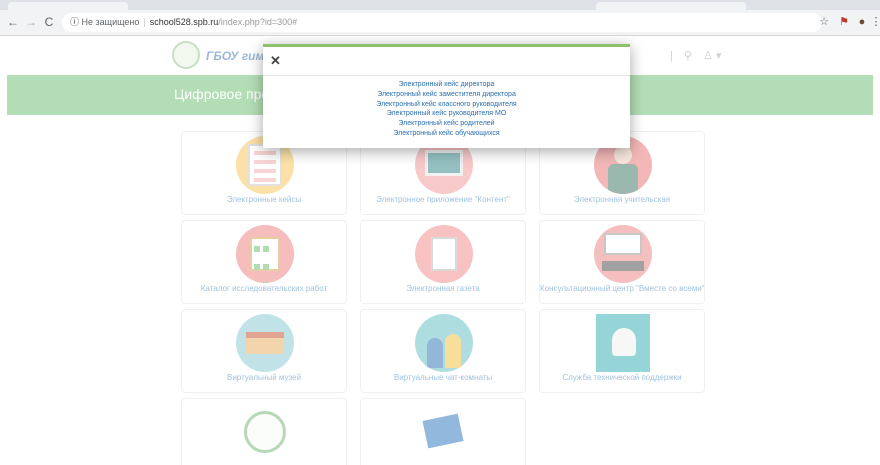 The height and width of the screenshot is (465, 880). Describe the element at coordinates (74, 22) in the screenshot. I see `info-icon: ⓘ` at that location.